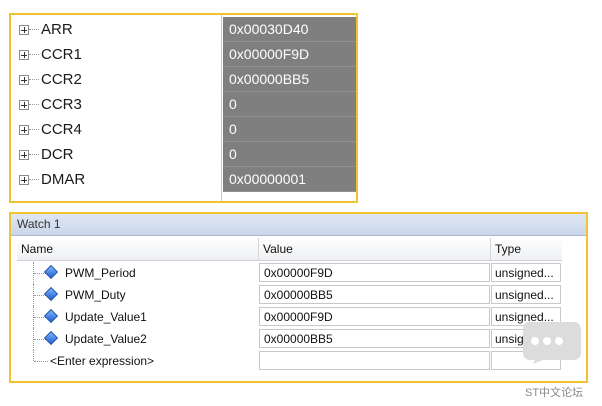 Image resolution: width=602 pixels, height=406 pixels. Describe the element at coordinates (183, 154) in the screenshot. I see `register-row-dcr: DCR 0` at that location.